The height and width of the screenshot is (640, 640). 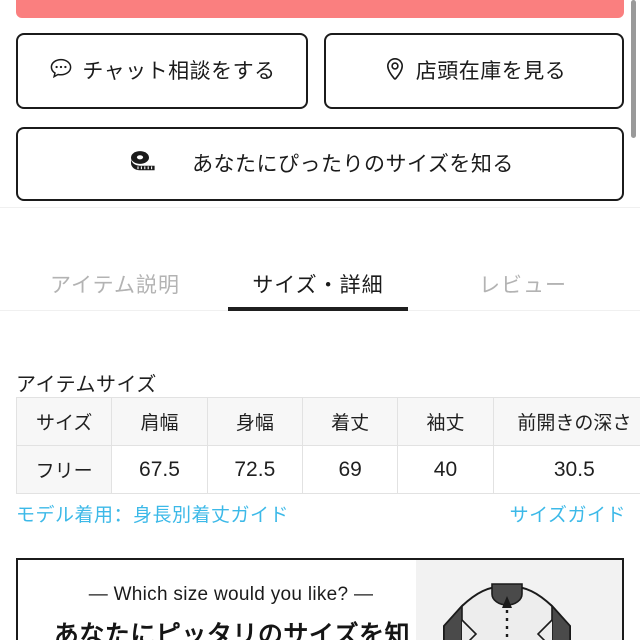 I want to click on column-header: 袖丈, so click(x=445, y=421).